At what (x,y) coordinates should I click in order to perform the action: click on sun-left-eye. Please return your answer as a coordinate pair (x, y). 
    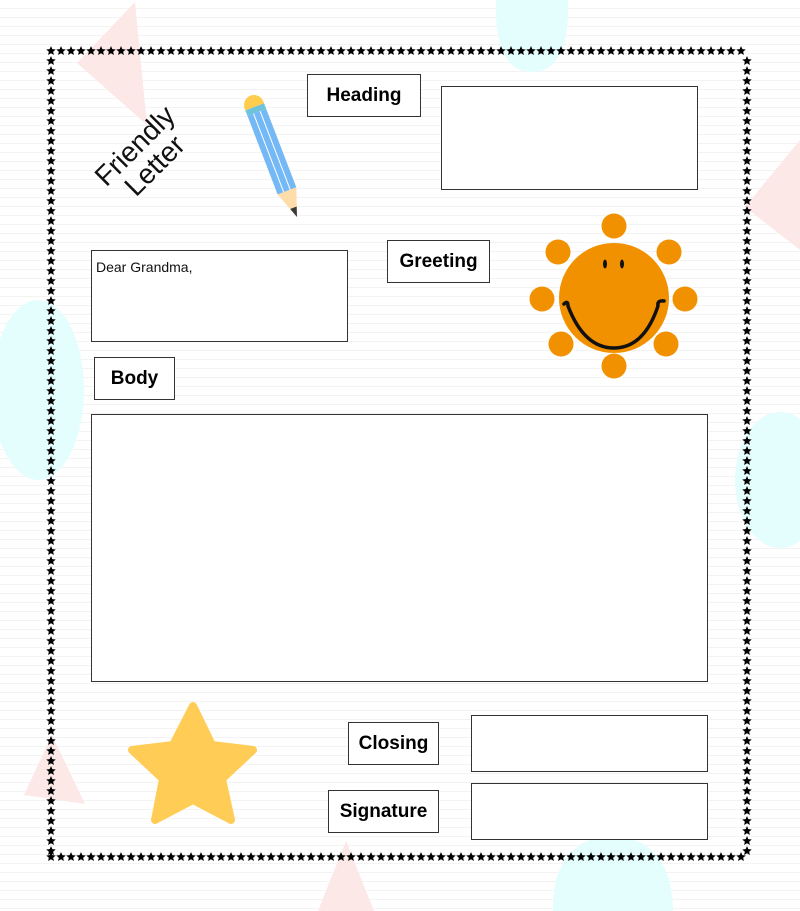
    Looking at the image, I should click on (605, 264).